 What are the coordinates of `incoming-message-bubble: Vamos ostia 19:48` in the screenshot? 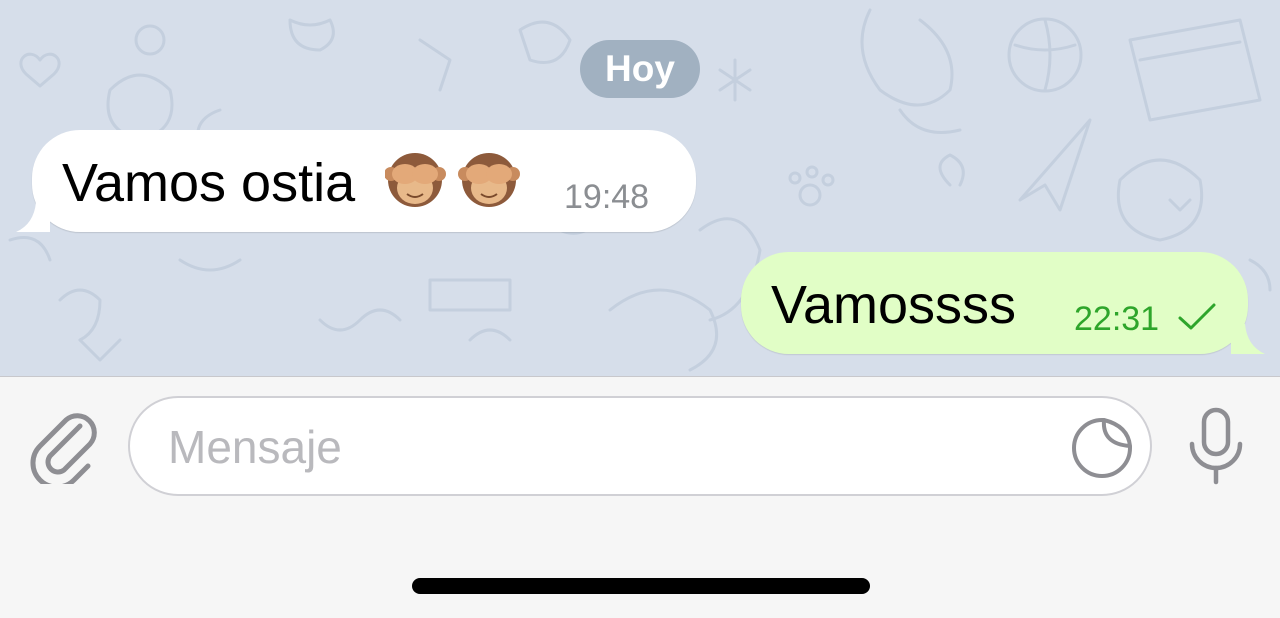 It's located at (356, 181).